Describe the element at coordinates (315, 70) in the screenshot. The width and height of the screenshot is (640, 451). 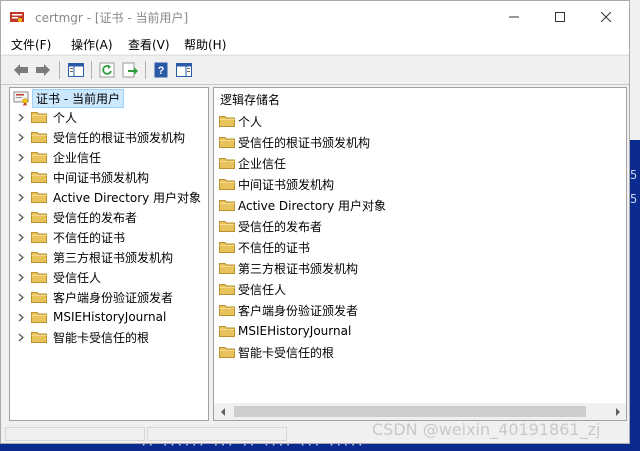
I see `toolbar: ?` at that location.